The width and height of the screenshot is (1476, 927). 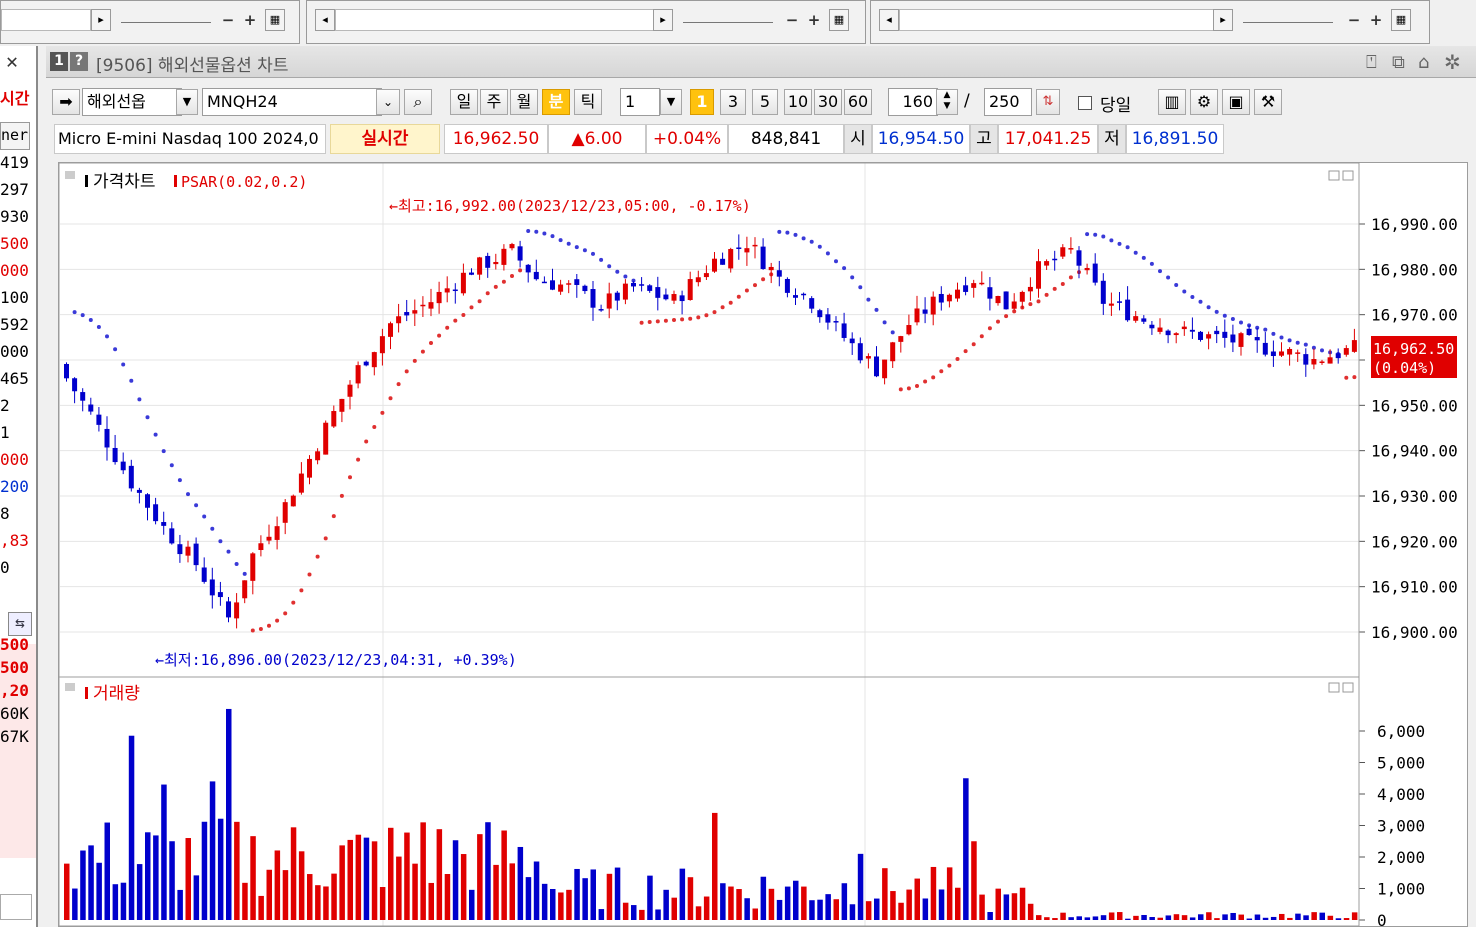 I want to click on panel-handle-icon, so click(x=70, y=687).